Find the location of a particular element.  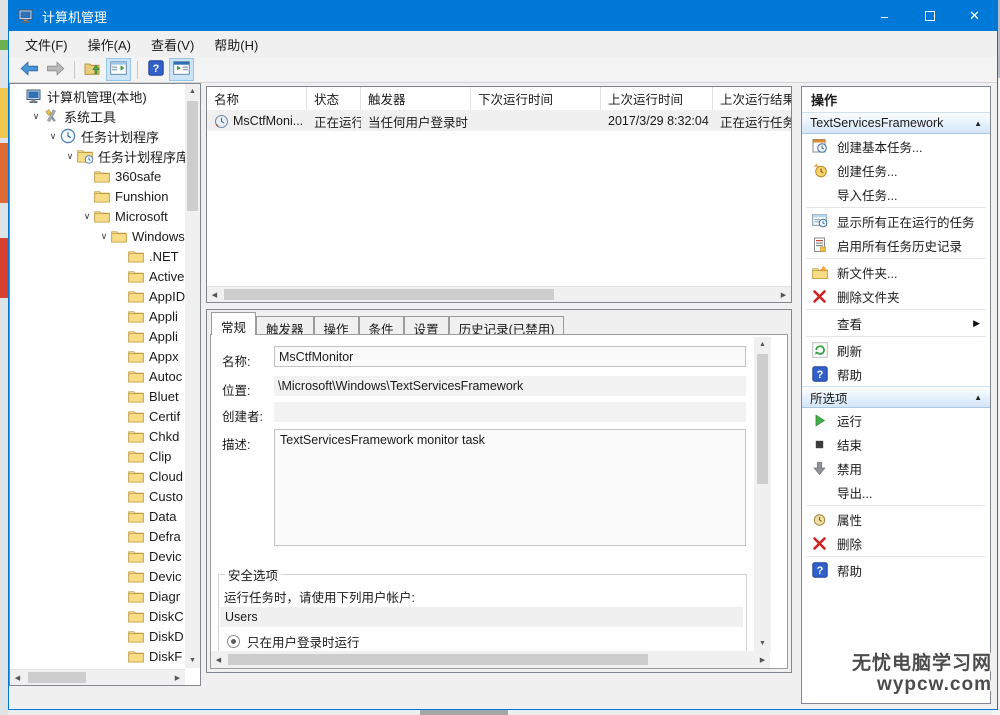

tree-item-active: Active is located at coordinates (97, 276).